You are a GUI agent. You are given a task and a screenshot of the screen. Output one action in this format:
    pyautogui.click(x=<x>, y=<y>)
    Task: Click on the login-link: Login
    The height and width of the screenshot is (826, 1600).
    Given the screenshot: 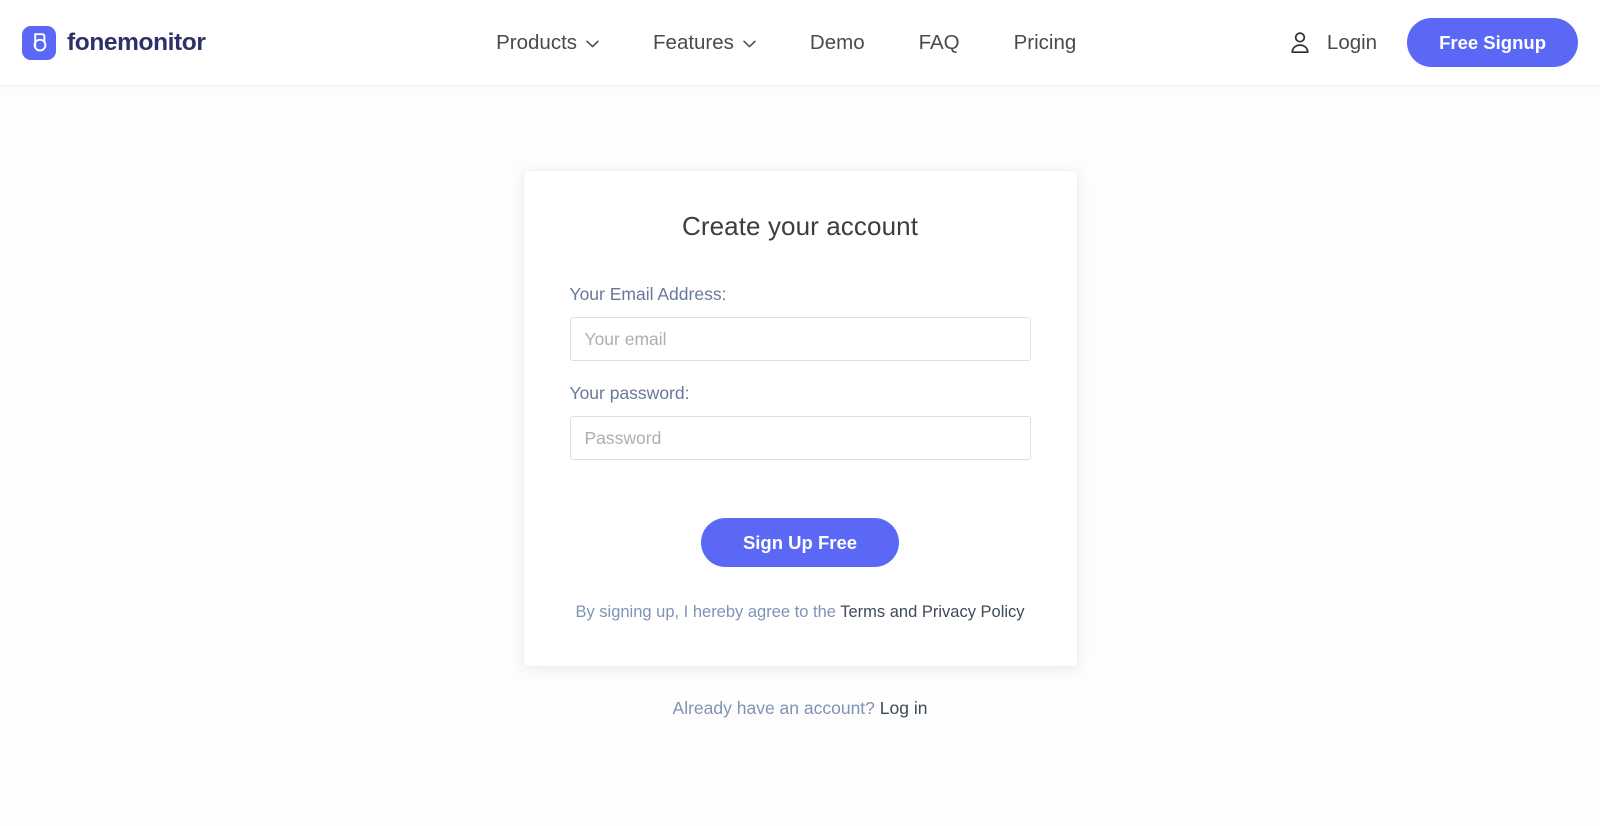 What is the action you would take?
    pyautogui.click(x=1332, y=43)
    